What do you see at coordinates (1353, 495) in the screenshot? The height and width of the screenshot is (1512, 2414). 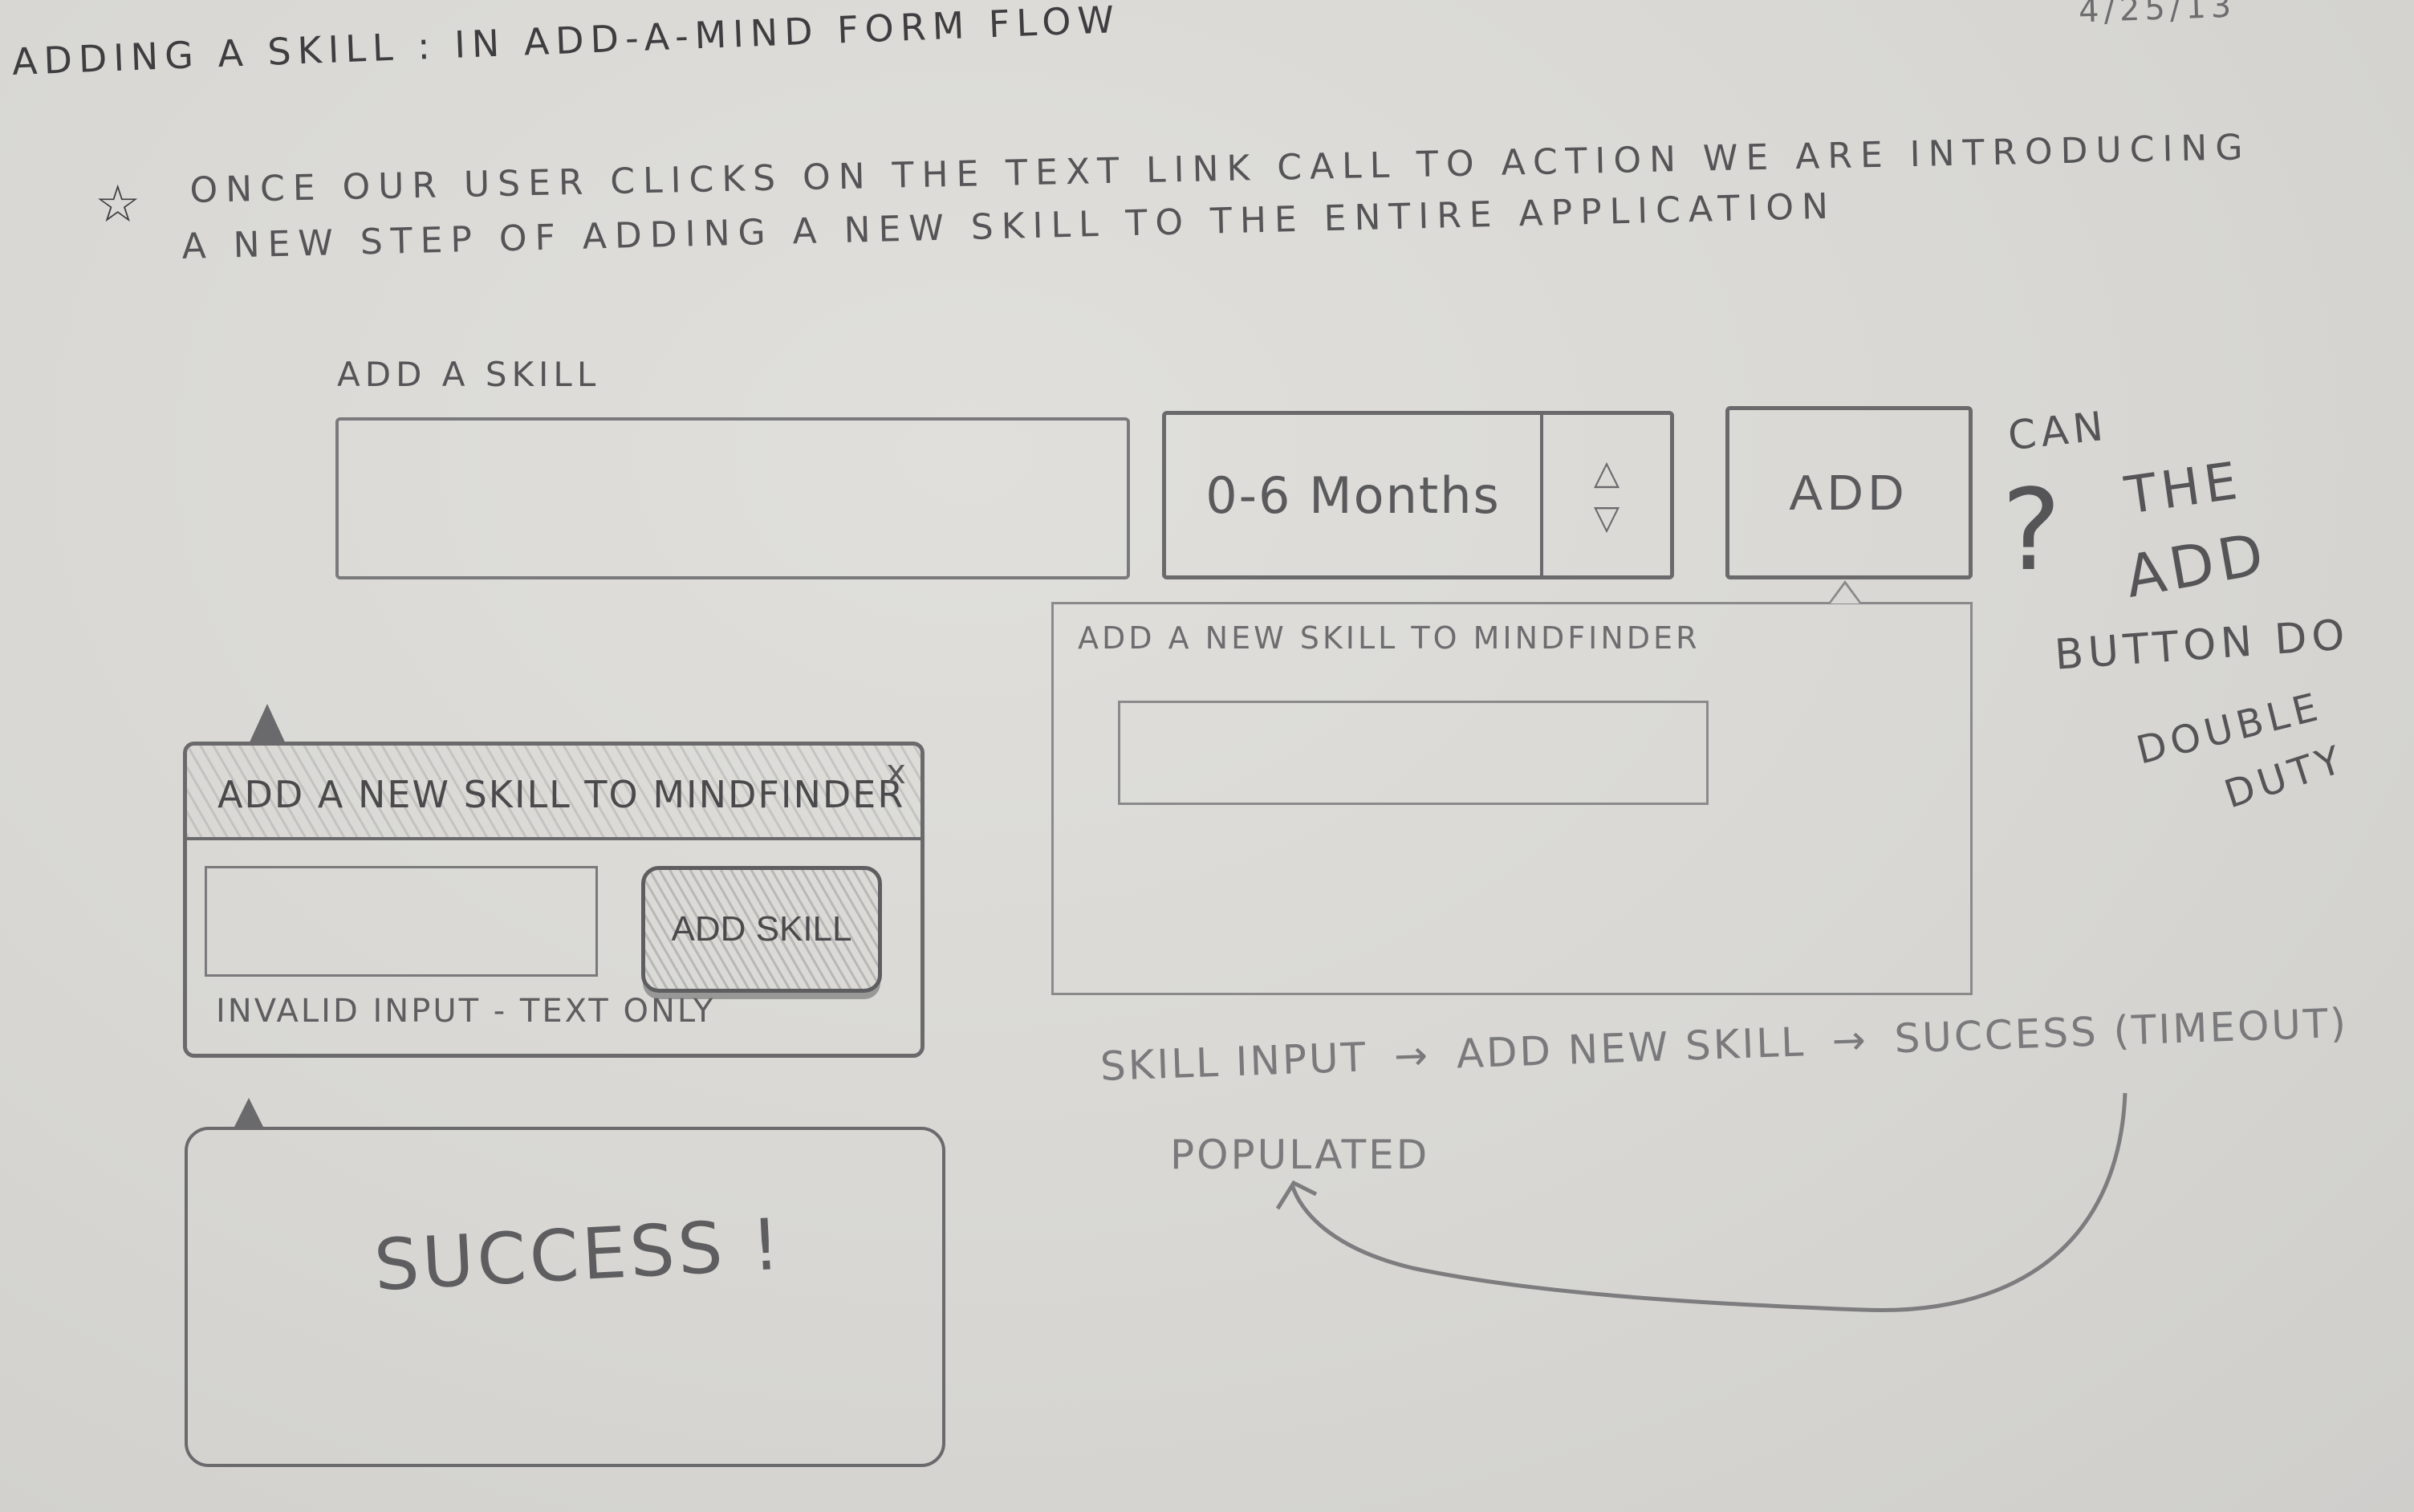 I see `duration-value: 0-6 Months` at bounding box center [1353, 495].